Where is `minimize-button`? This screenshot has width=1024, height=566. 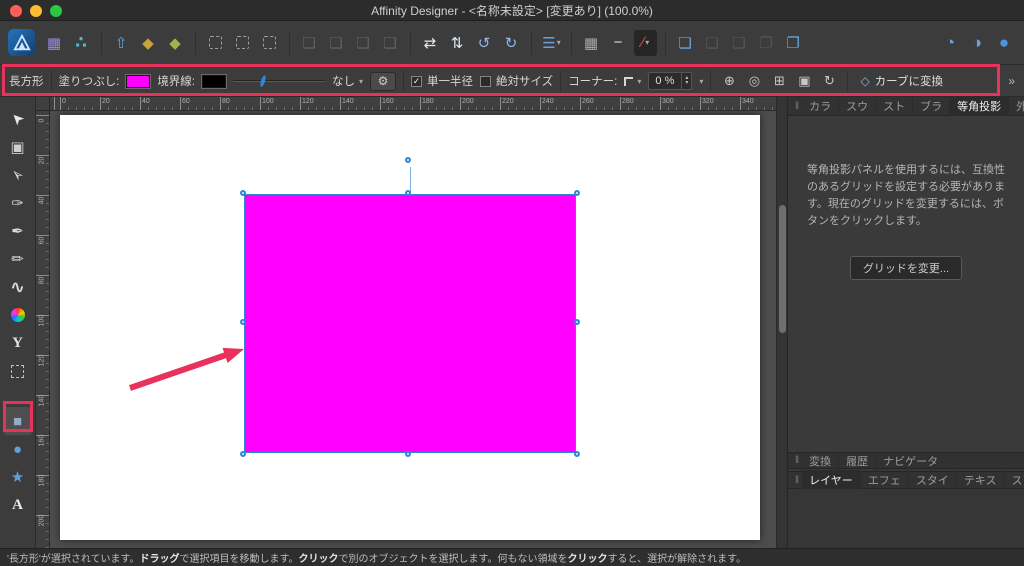
minimize-button is located at coordinates (36, 11).